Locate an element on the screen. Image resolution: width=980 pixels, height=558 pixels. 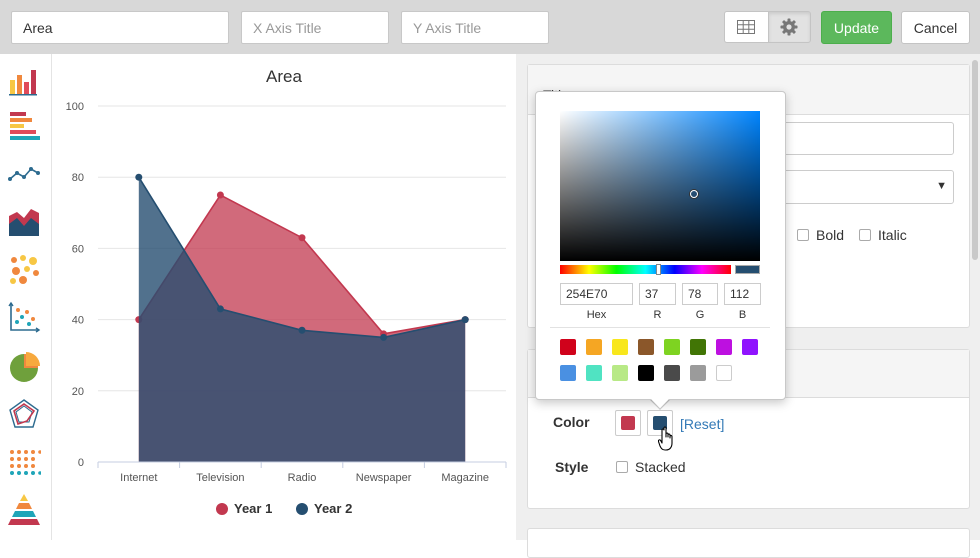
green-caption: G is located at coordinates (700, 315).